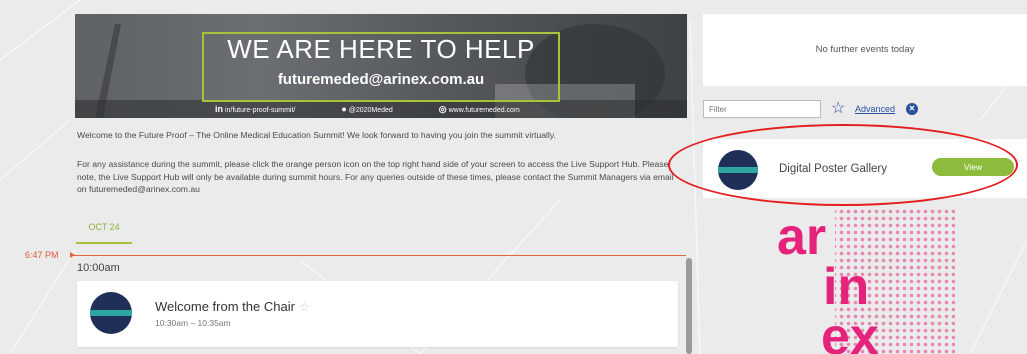 Image resolution: width=1027 pixels, height=354 pixels. What do you see at coordinates (912, 109) in the screenshot?
I see `clear-filter-icon: ✕` at bounding box center [912, 109].